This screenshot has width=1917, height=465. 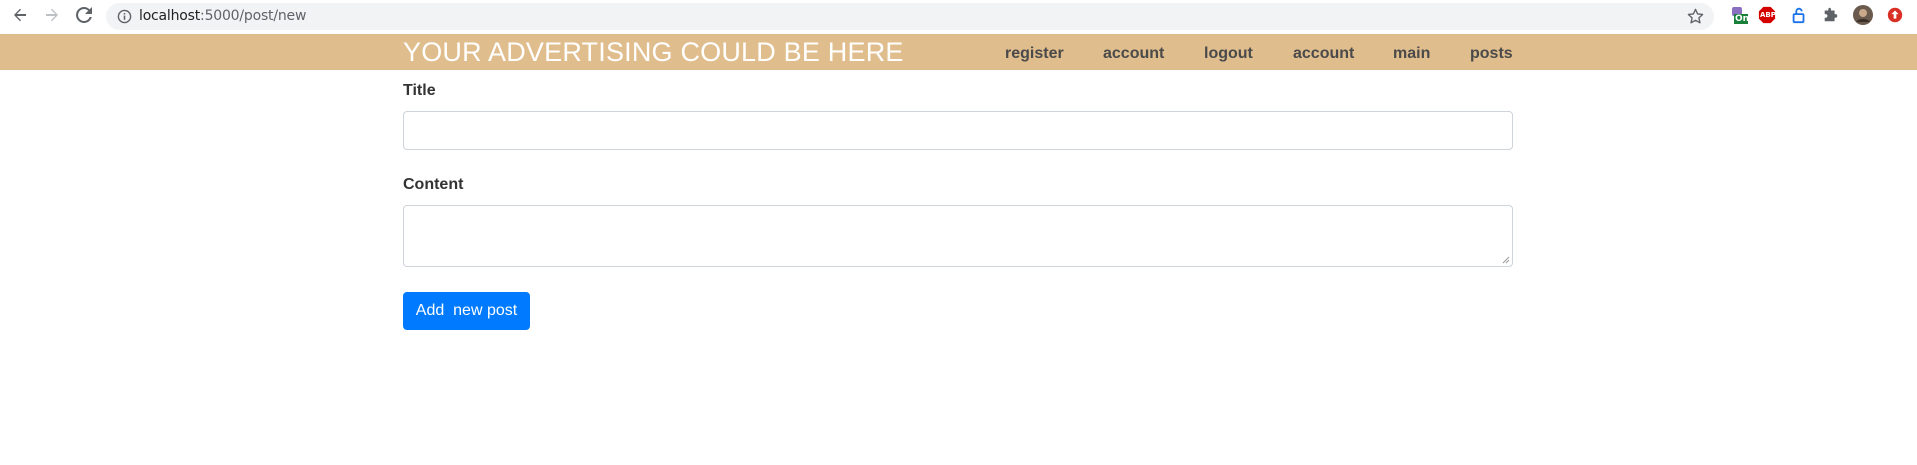 I want to click on nav-link-account: account, so click(x=1133, y=54).